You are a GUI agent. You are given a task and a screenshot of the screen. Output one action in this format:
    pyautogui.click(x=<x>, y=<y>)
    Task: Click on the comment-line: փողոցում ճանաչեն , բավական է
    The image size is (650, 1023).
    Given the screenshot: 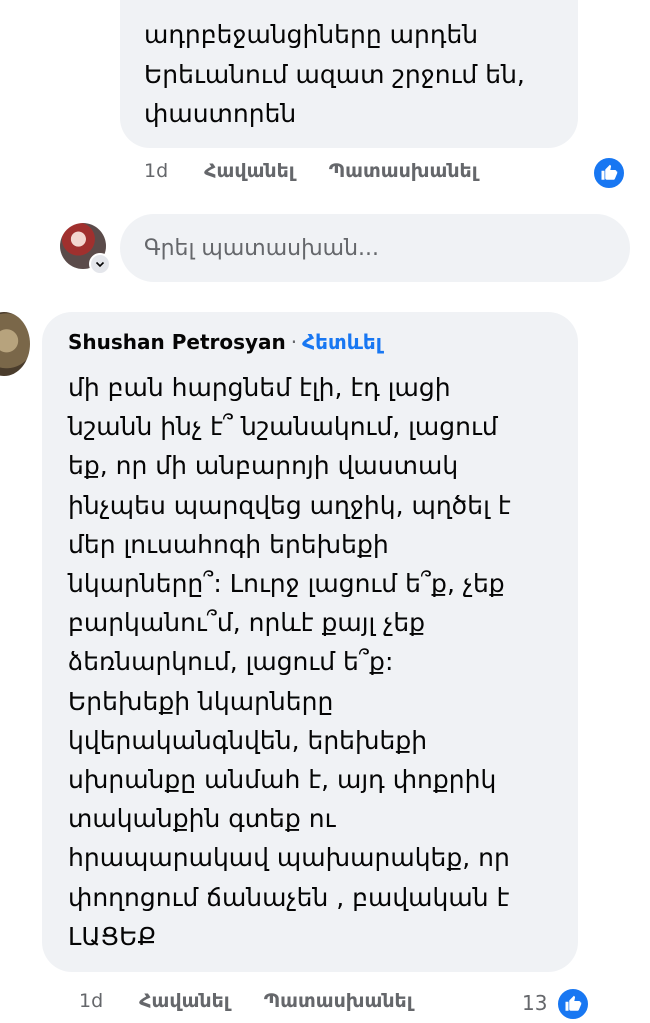 What is the action you would take?
    pyautogui.click(x=289, y=897)
    